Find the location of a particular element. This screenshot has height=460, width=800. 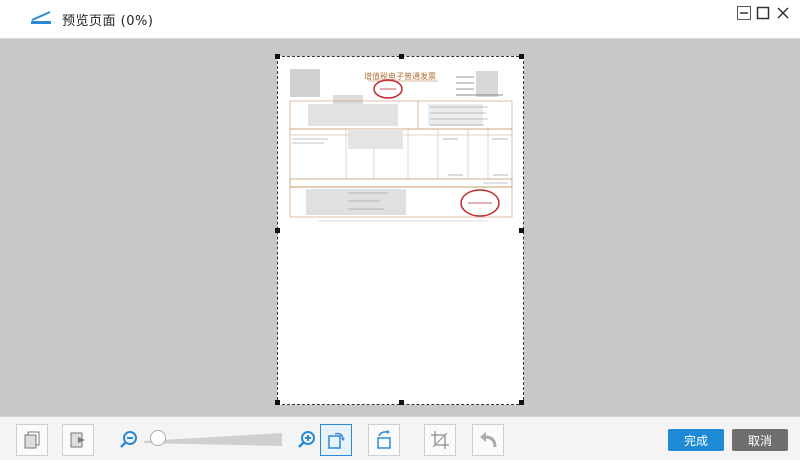

crop-button is located at coordinates (440, 440).